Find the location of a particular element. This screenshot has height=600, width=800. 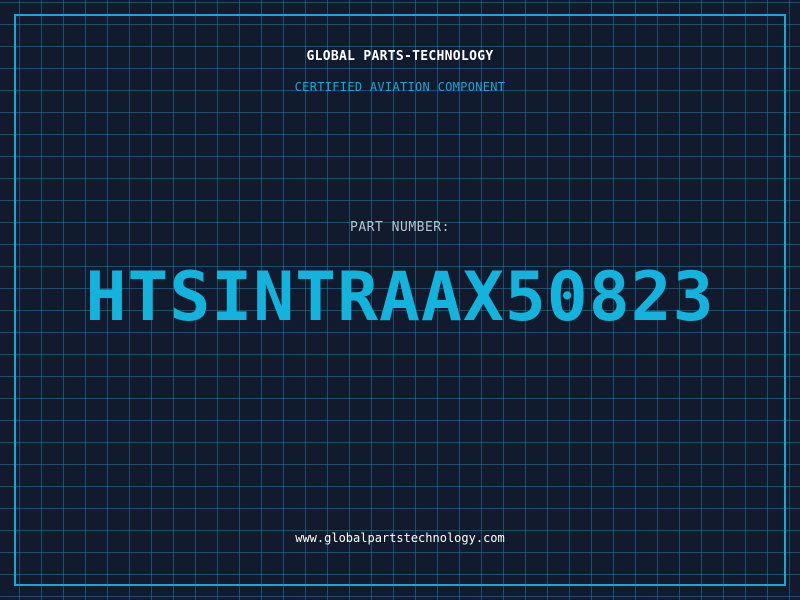

company-name: GLOBAL PARTS-TECHNOLOGY is located at coordinates (400, 56).